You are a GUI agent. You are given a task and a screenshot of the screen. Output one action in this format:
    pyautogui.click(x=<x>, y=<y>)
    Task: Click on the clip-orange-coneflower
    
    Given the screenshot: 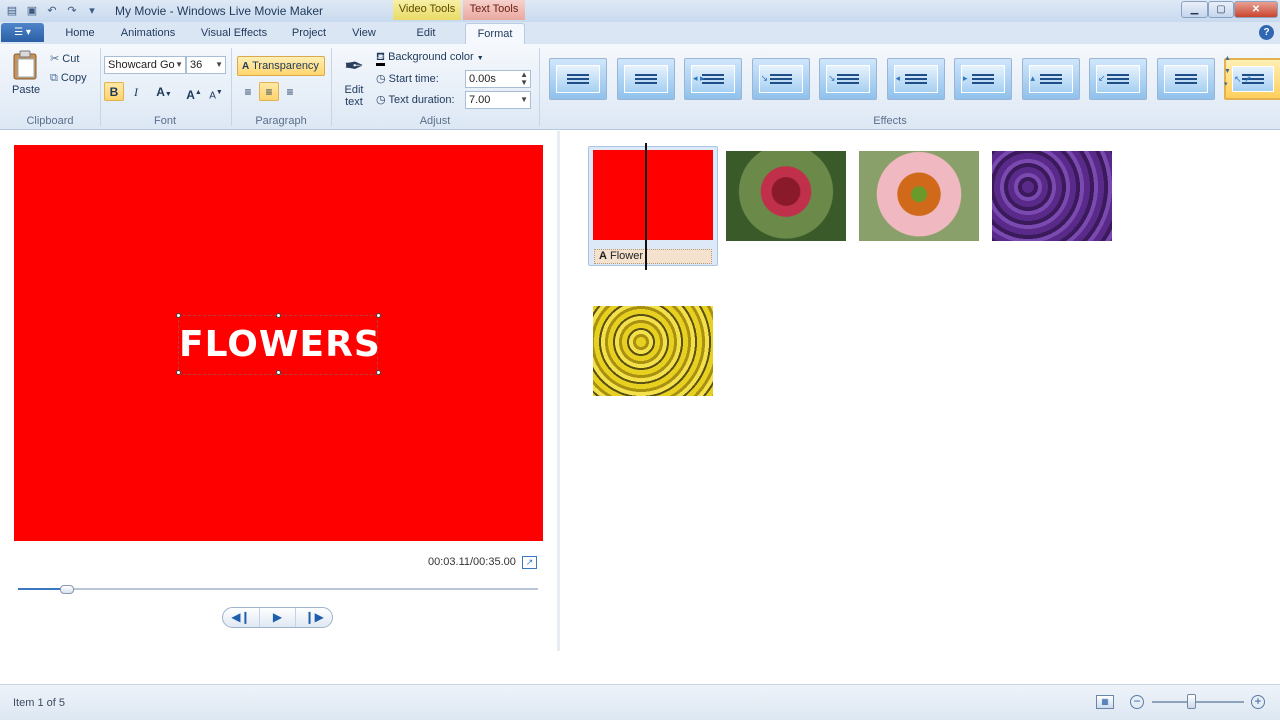 What is the action you would take?
    pyautogui.click(x=919, y=196)
    